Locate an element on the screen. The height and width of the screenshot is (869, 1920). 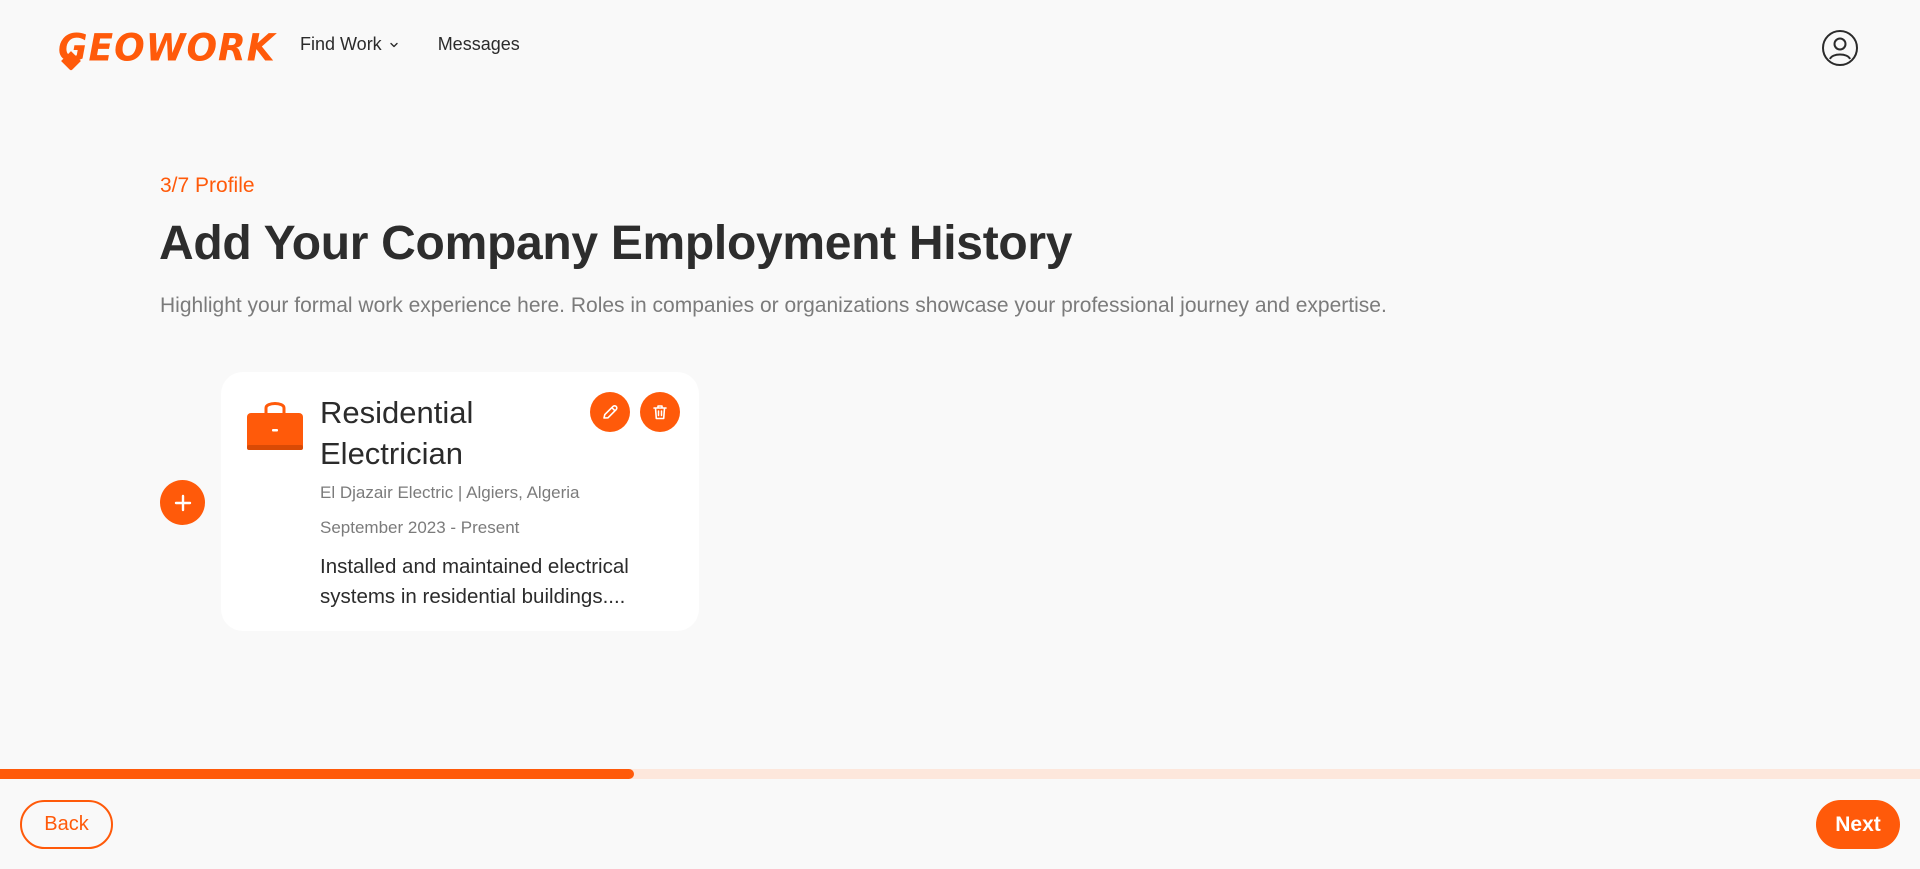
nav-messages: Messages is located at coordinates (479, 44).